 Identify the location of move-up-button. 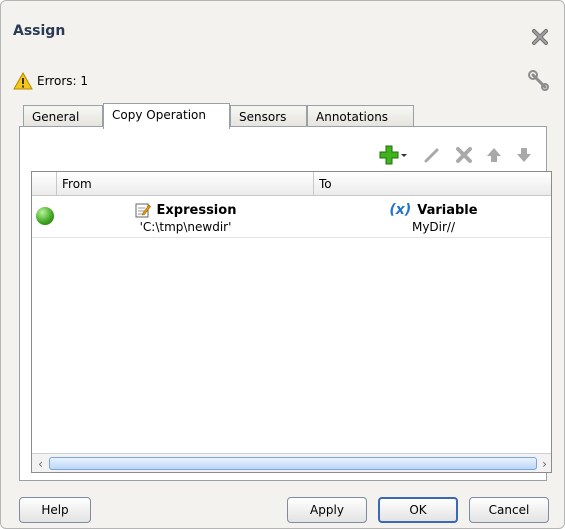
(494, 155).